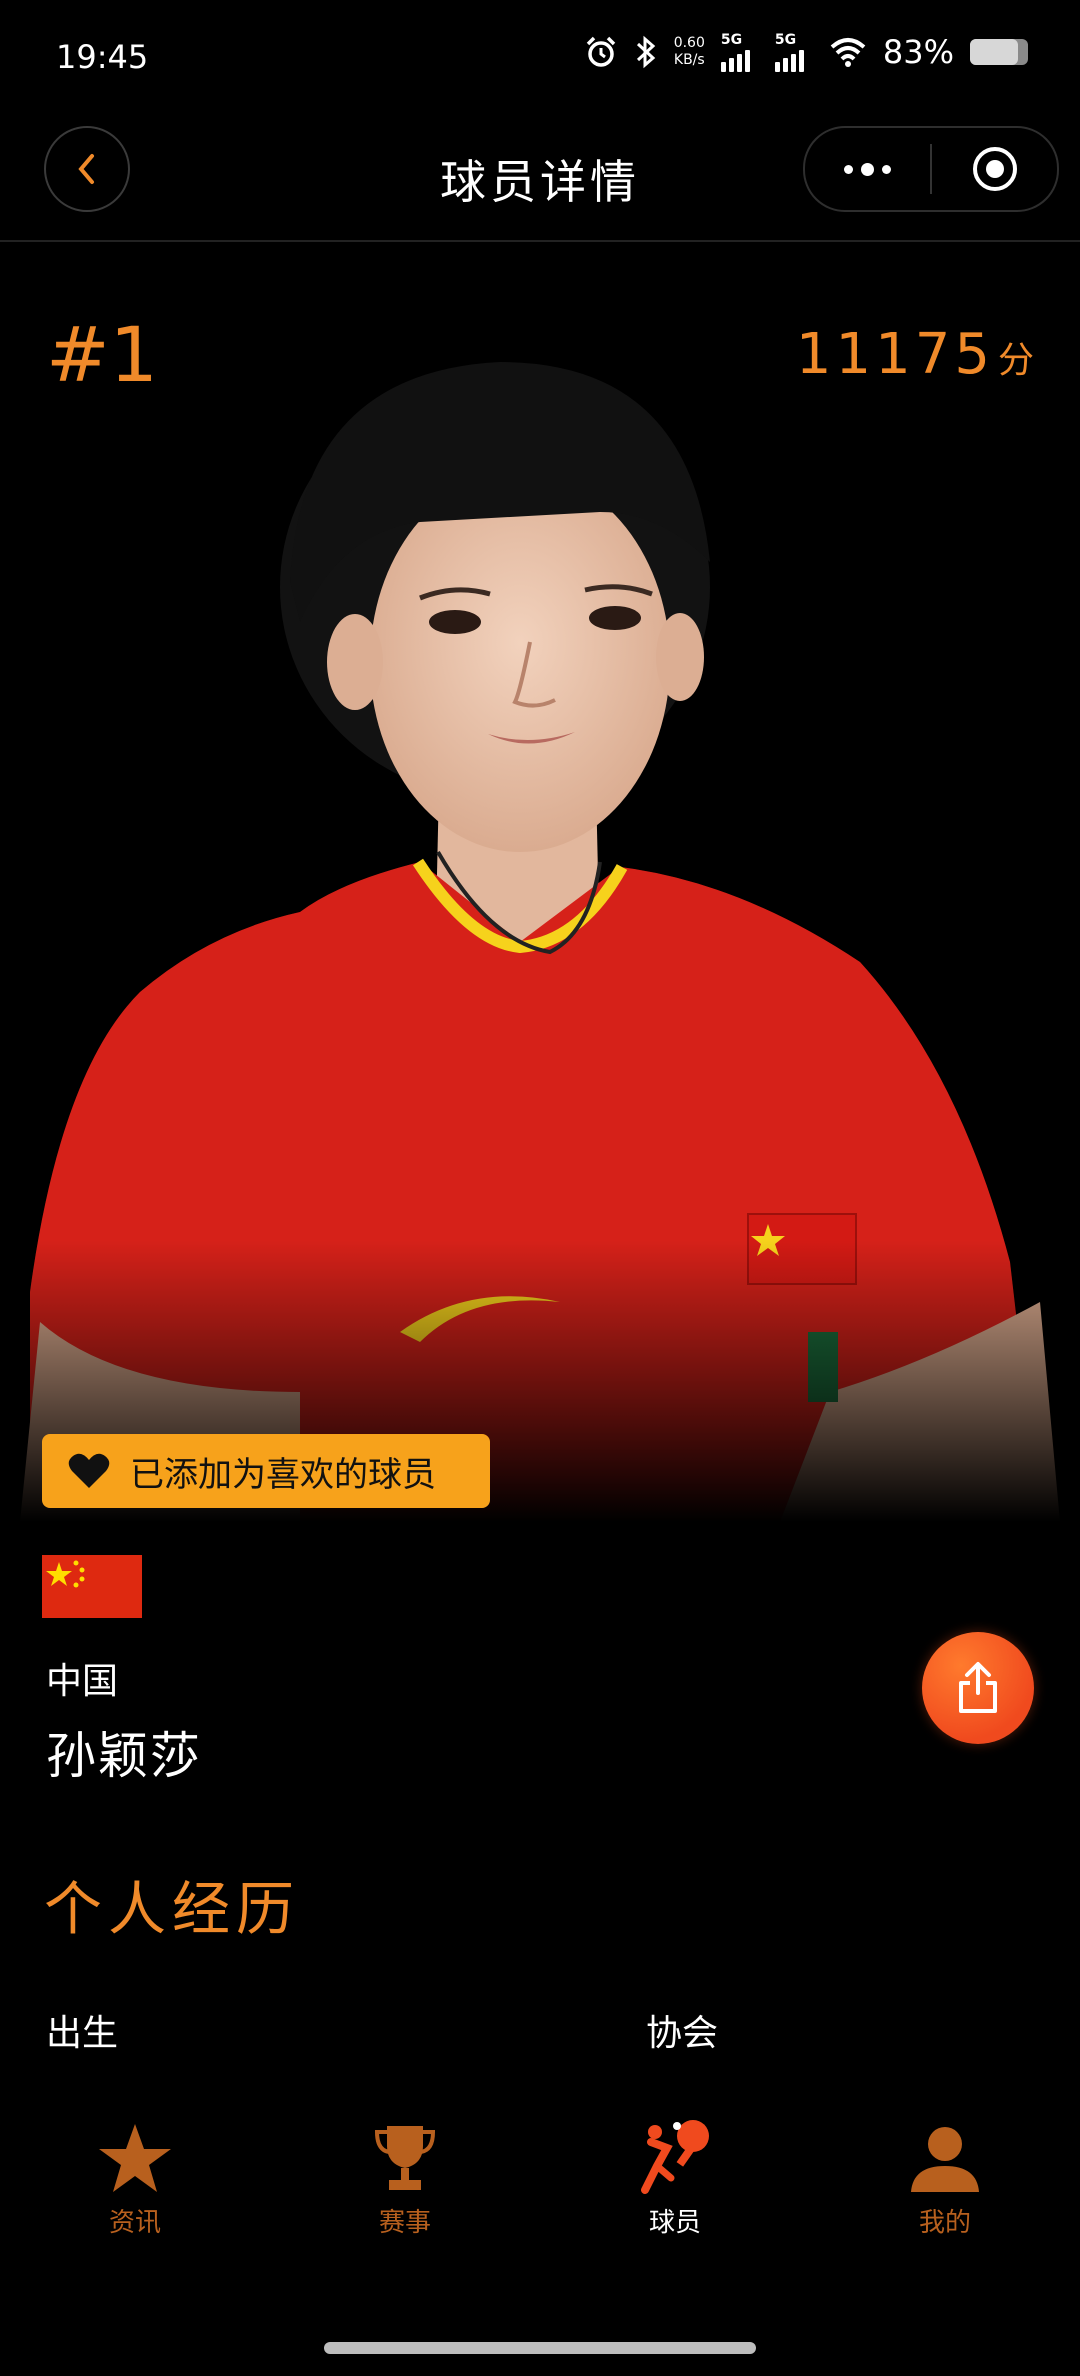 The width and height of the screenshot is (1080, 2376). Describe the element at coordinates (945, 2154) in the screenshot. I see `person-icon` at that location.